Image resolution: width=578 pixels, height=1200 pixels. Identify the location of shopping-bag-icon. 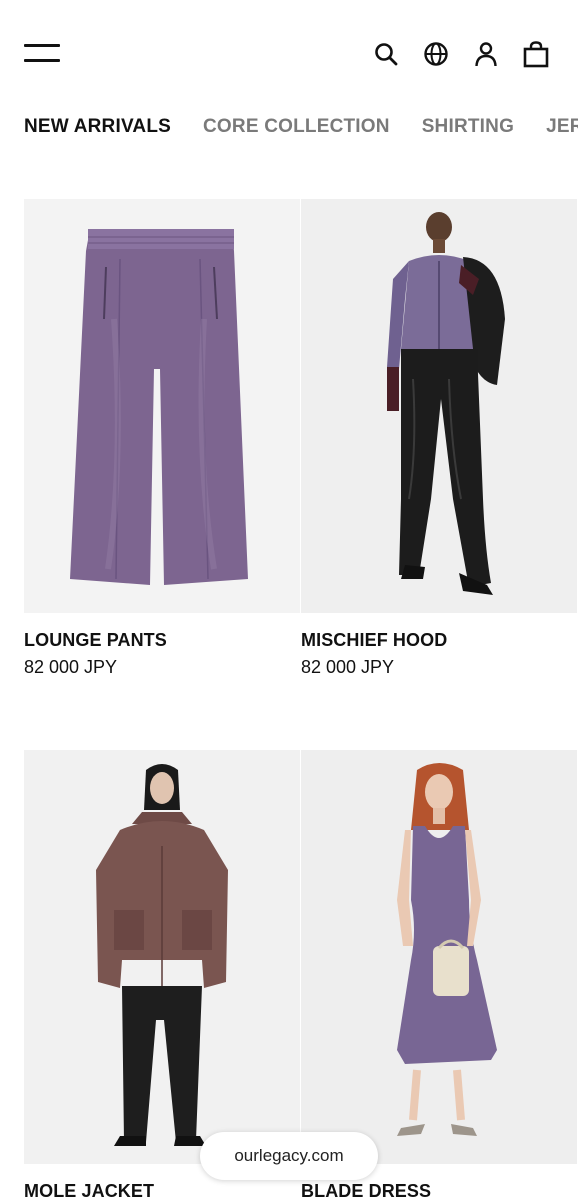
(536, 54).